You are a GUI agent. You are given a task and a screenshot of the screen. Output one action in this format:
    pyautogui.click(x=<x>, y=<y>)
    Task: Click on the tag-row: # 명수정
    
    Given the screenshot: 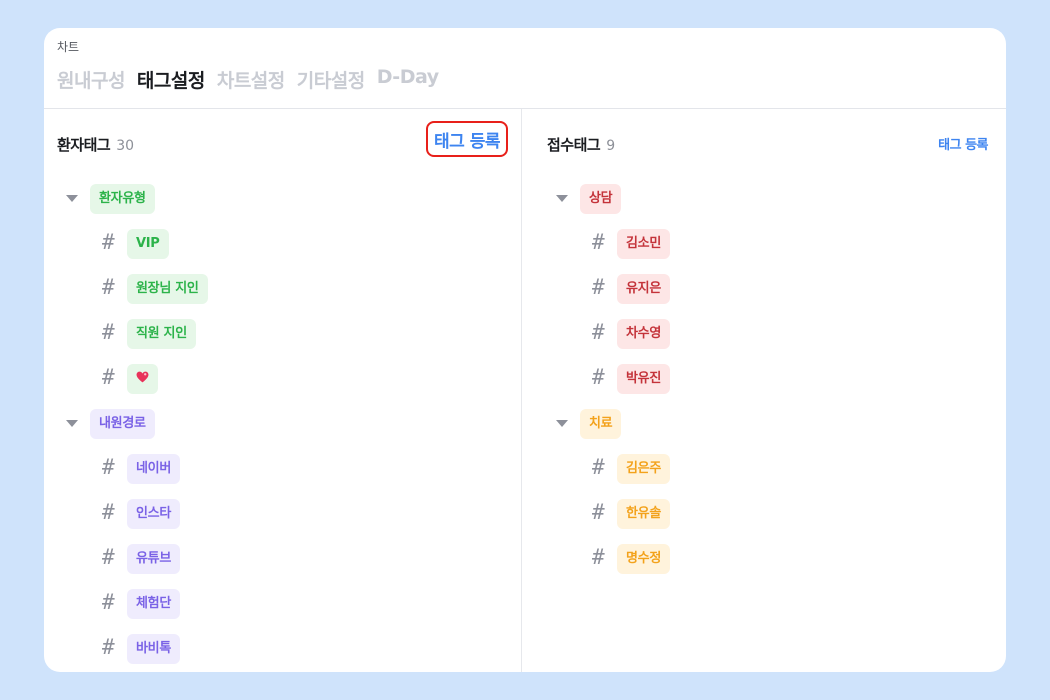 What is the action you would take?
    pyautogui.click(x=764, y=566)
    